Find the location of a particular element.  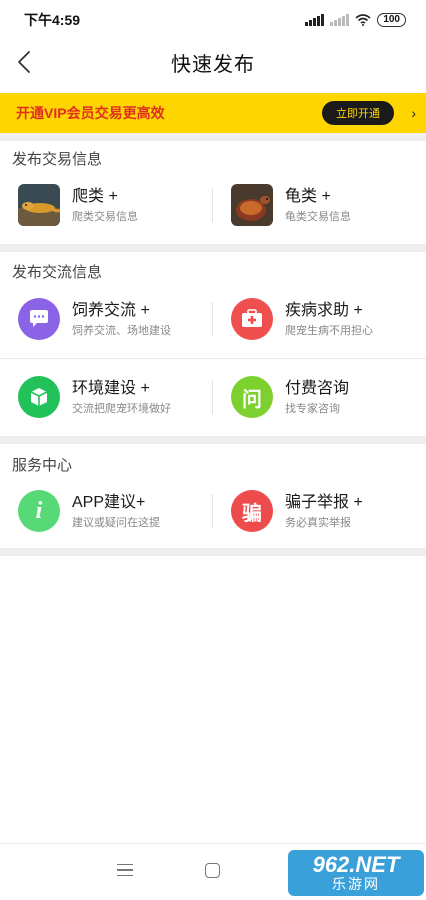

report-icon-glyph: 骗 is located at coordinates (252, 513).